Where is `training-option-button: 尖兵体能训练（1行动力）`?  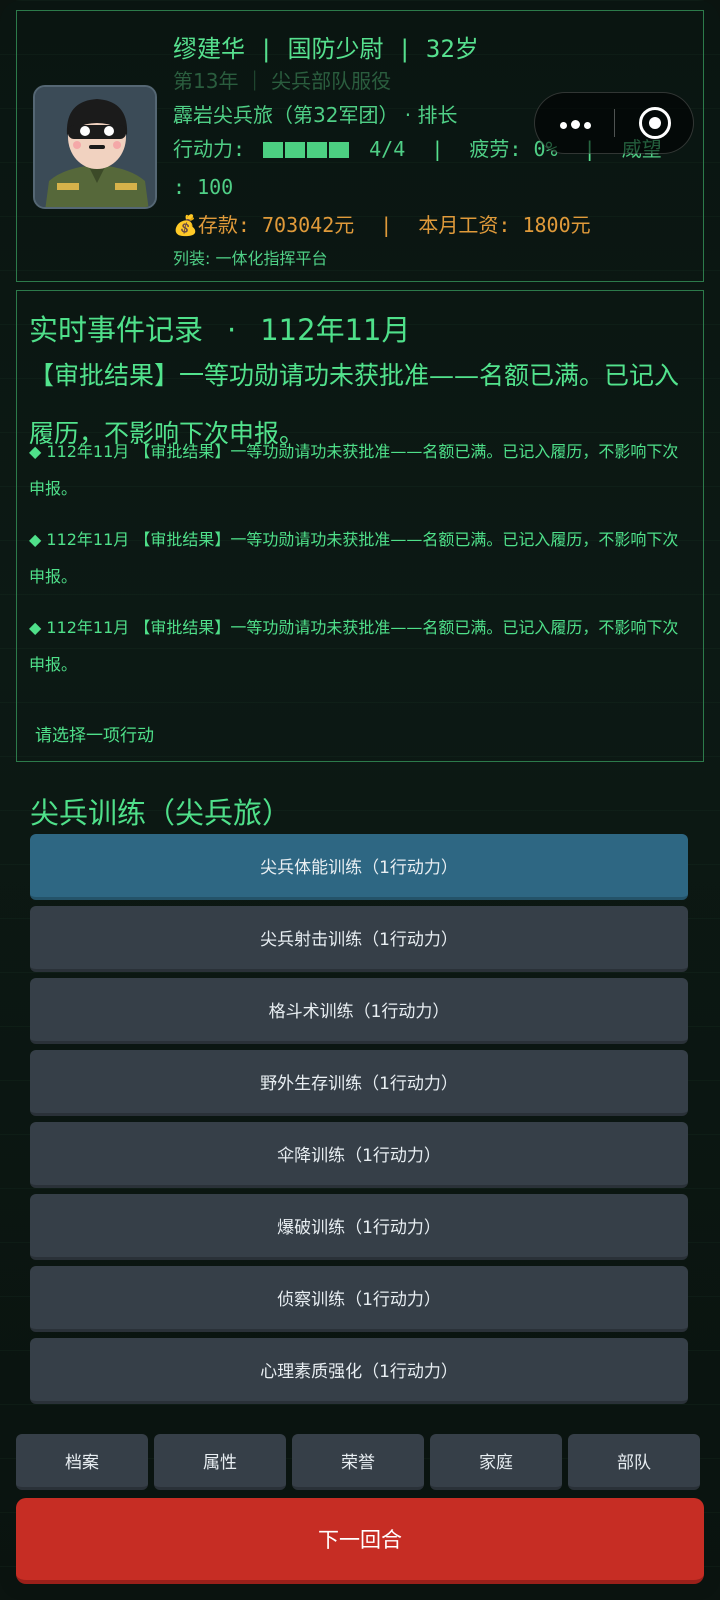
training-option-button: 尖兵体能训练（1行动力） is located at coordinates (359, 867).